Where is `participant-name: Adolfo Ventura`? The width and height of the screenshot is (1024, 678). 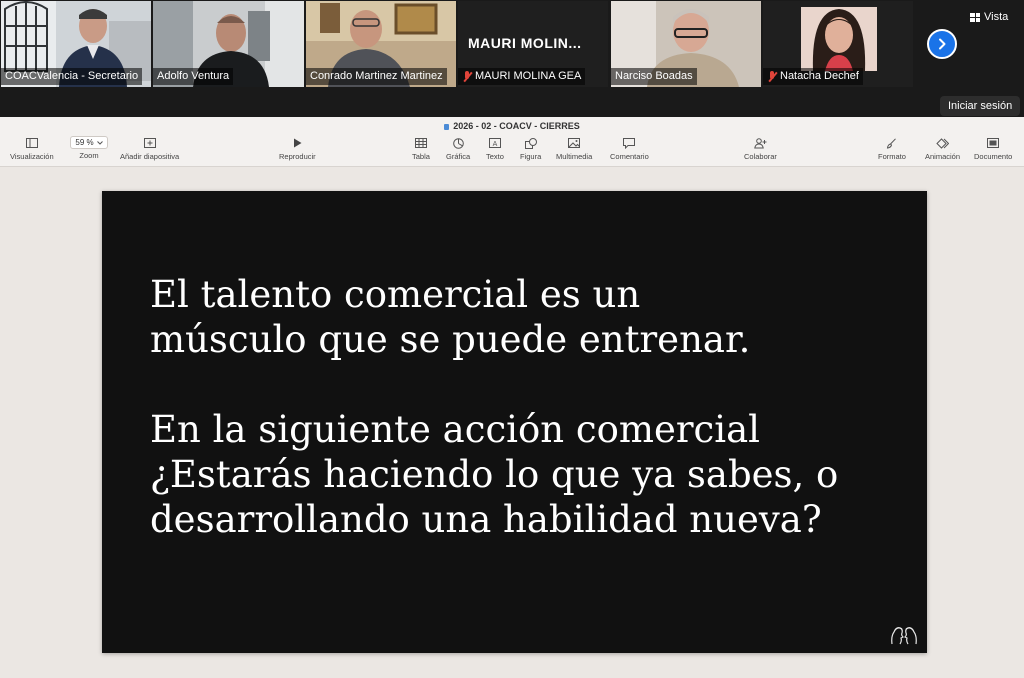 participant-name: Adolfo Ventura is located at coordinates (193, 76).